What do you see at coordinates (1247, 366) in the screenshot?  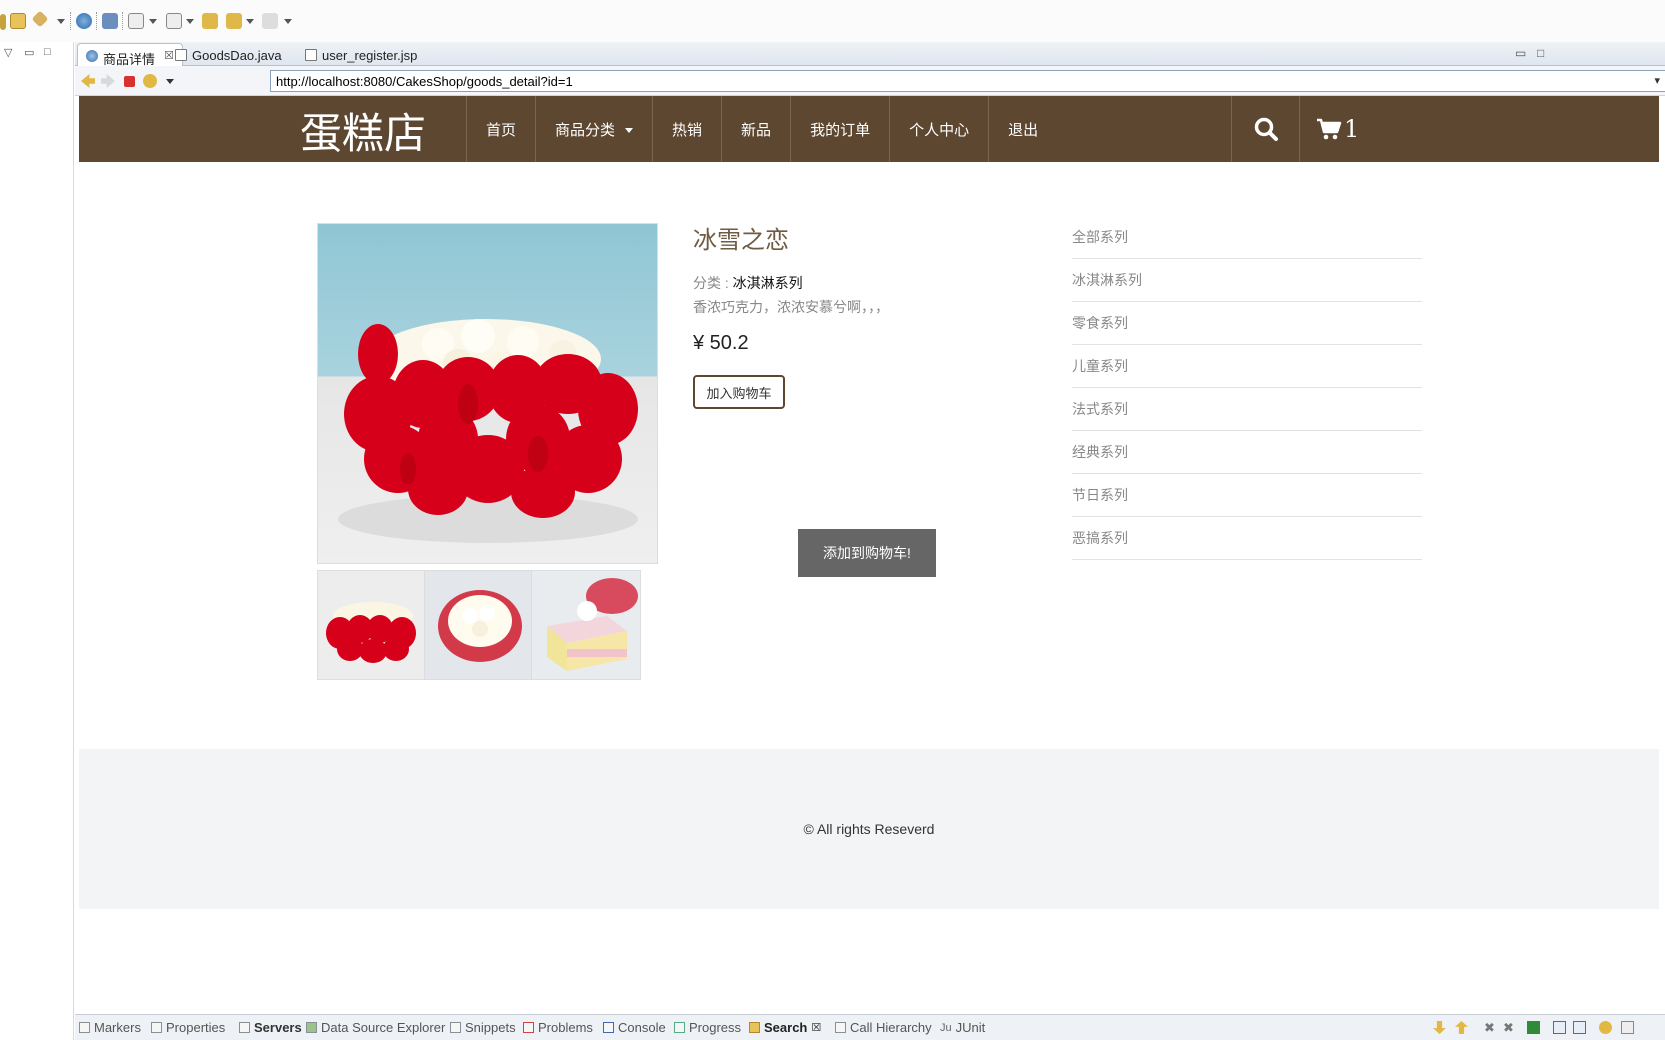 I see `category-item-kids: 儿童系列` at bounding box center [1247, 366].